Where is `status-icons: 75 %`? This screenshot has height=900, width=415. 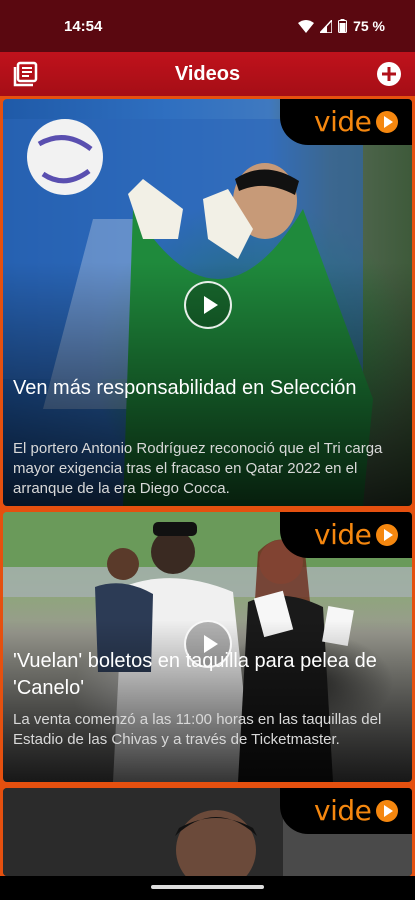 status-icons: 75 % is located at coordinates (341, 26).